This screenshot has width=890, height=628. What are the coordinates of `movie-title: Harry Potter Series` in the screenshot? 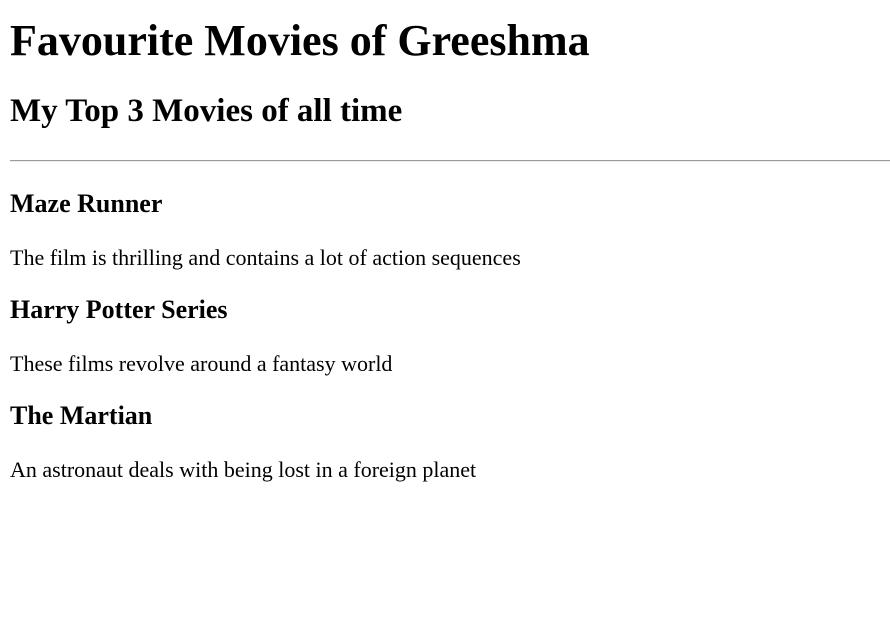 It's located at (119, 309).